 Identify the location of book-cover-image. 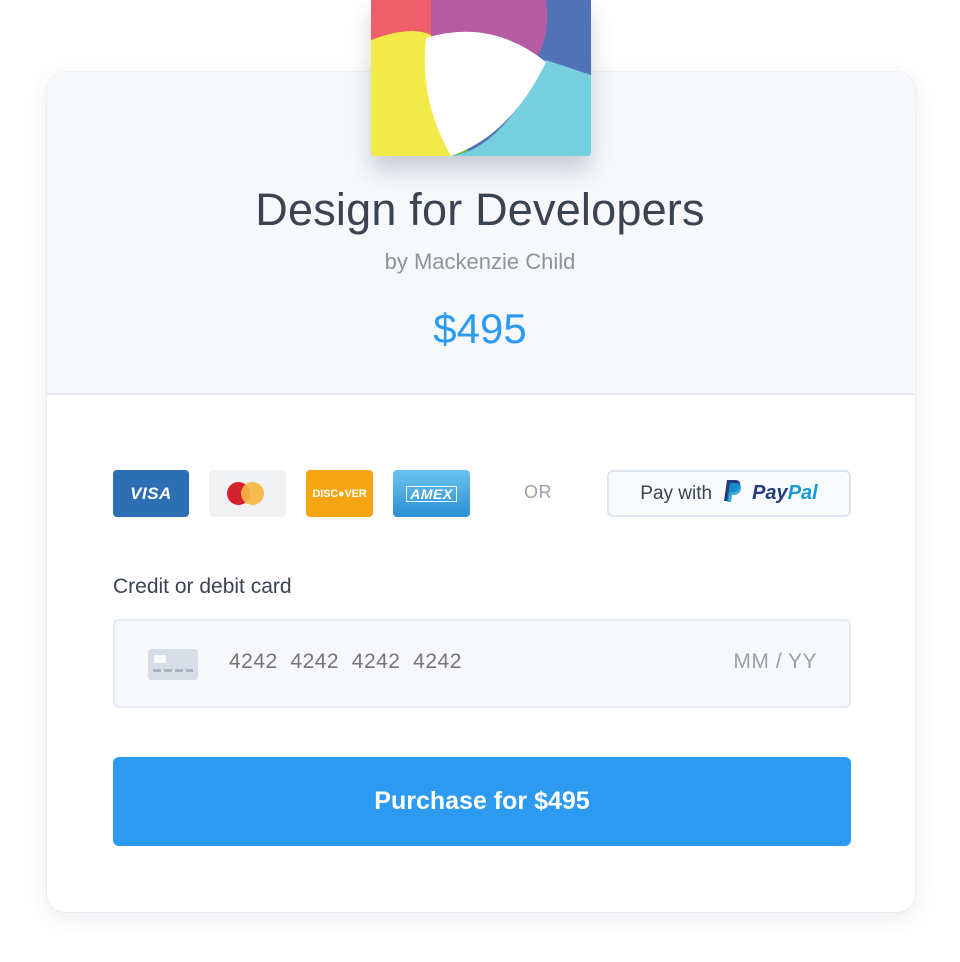
(481, 78).